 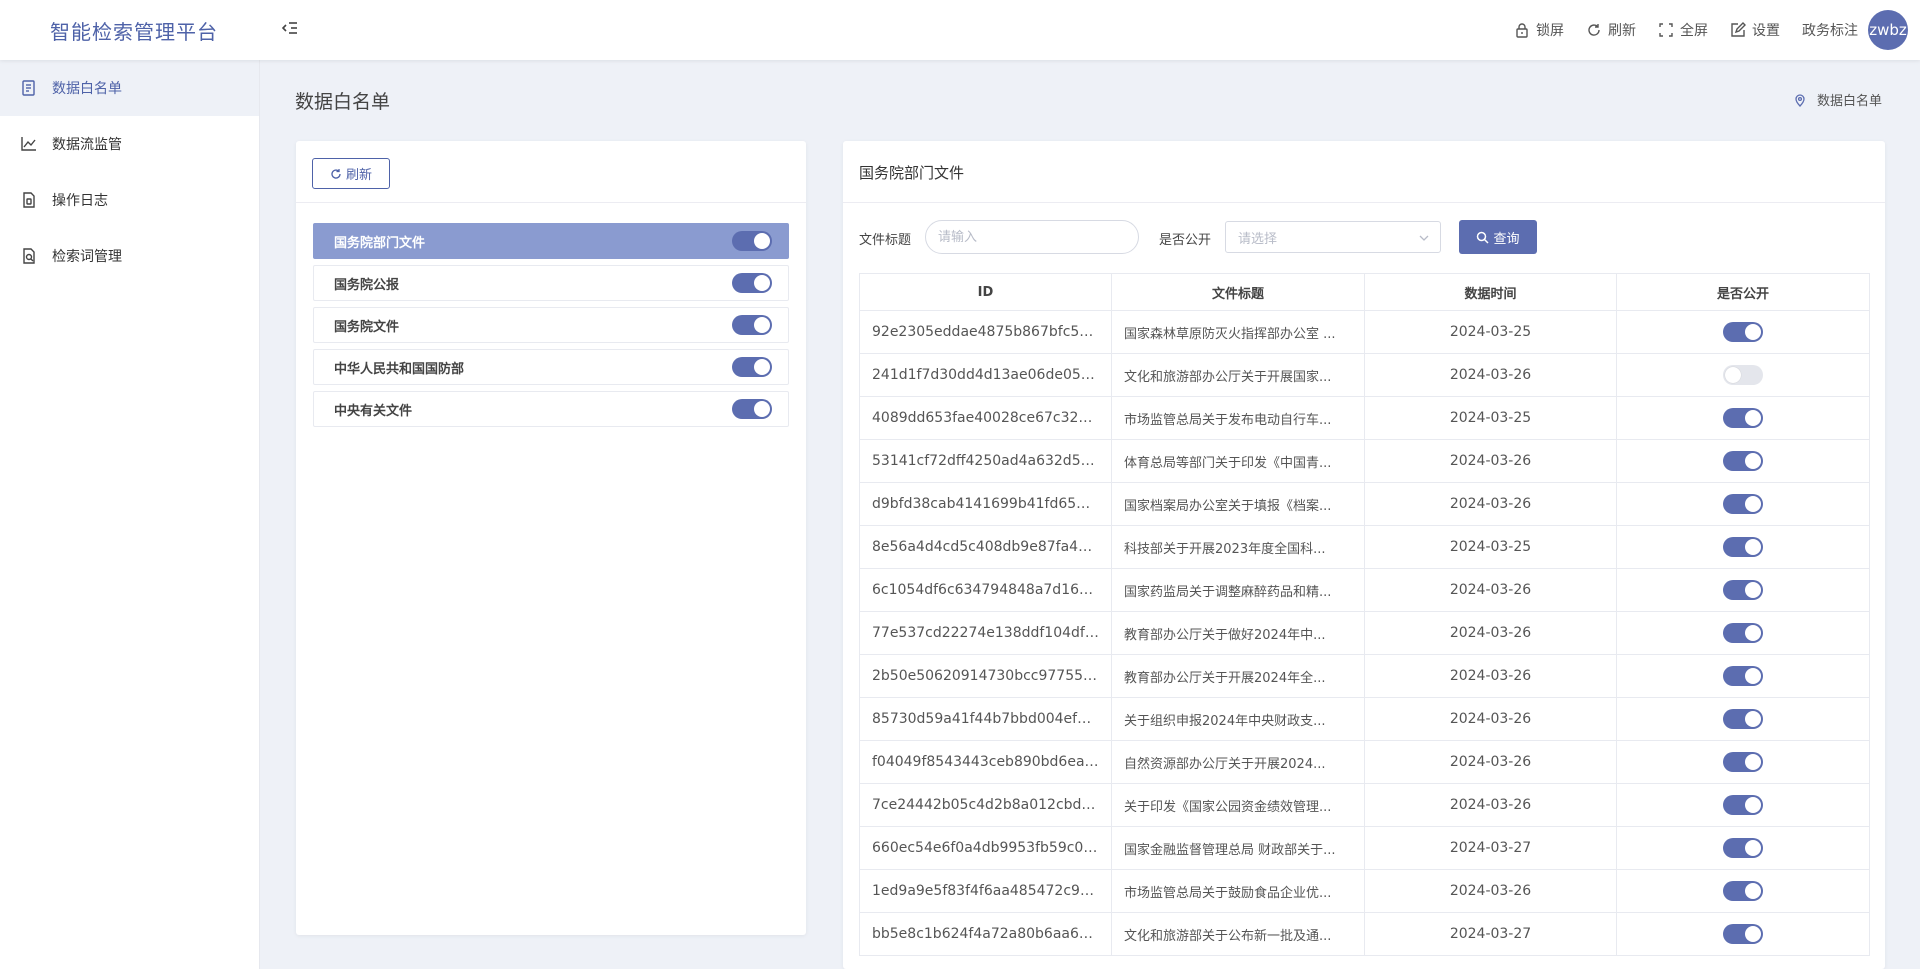 What do you see at coordinates (1498, 237) in the screenshot?
I see `query-button: 查询` at bounding box center [1498, 237].